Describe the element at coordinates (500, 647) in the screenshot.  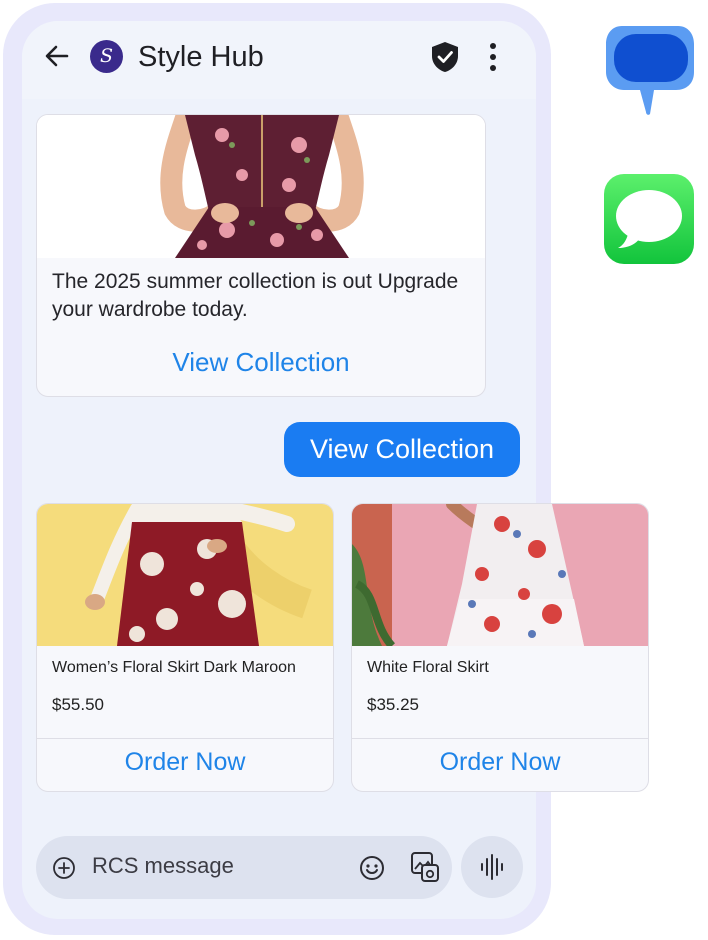
I see `product-card-white-skirt: White Floral Skirt $35.25 Order Now` at that location.